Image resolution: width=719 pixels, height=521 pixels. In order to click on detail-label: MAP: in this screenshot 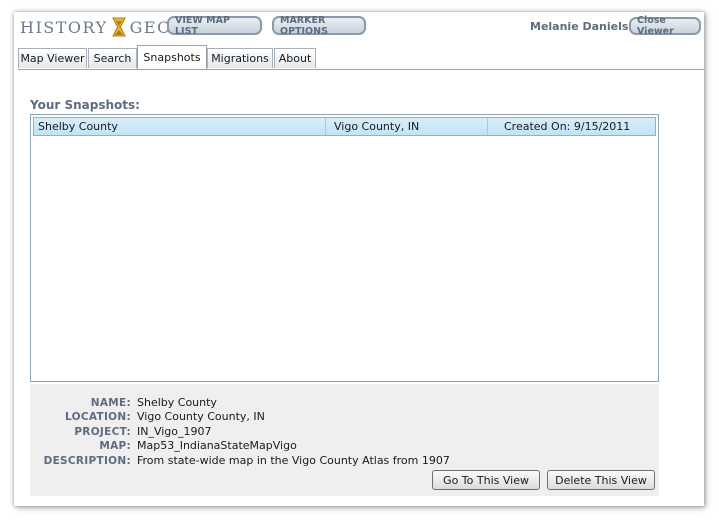, I will do `click(115, 446)`.